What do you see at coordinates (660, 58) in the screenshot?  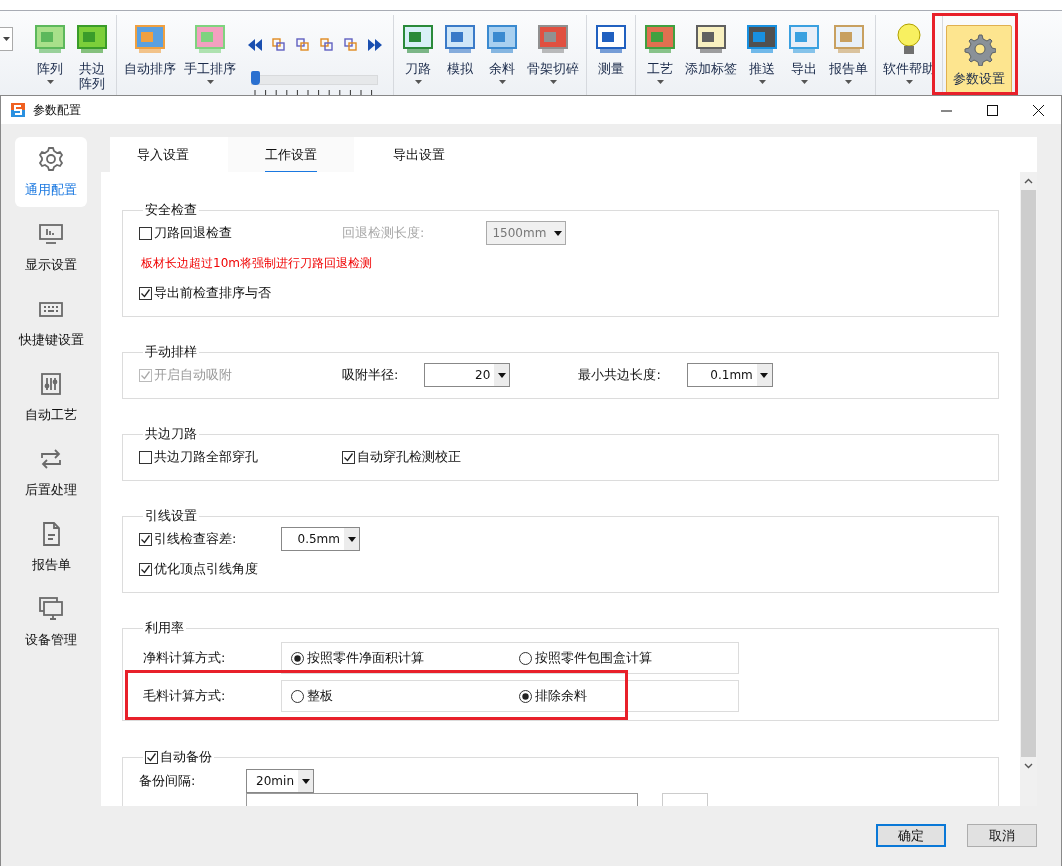 I see `ribbon-button: 工艺` at bounding box center [660, 58].